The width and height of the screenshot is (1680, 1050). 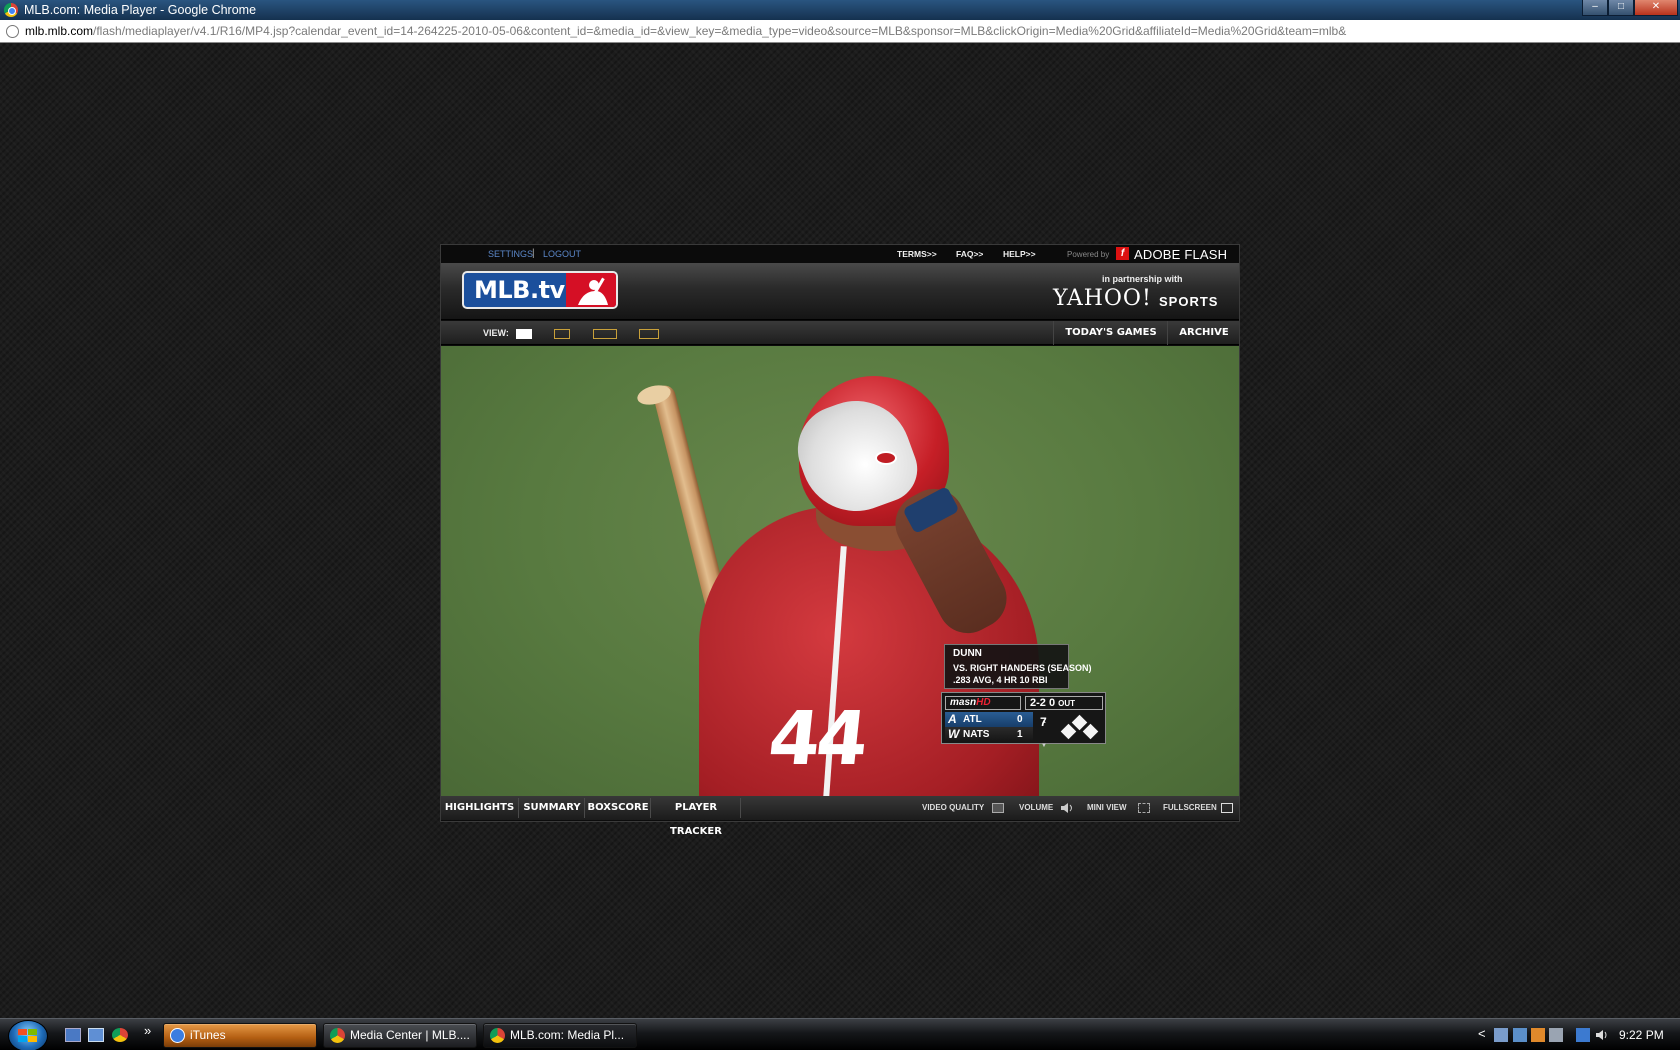 What do you see at coordinates (1656, 8) in the screenshot?
I see `close-button: ✕` at bounding box center [1656, 8].